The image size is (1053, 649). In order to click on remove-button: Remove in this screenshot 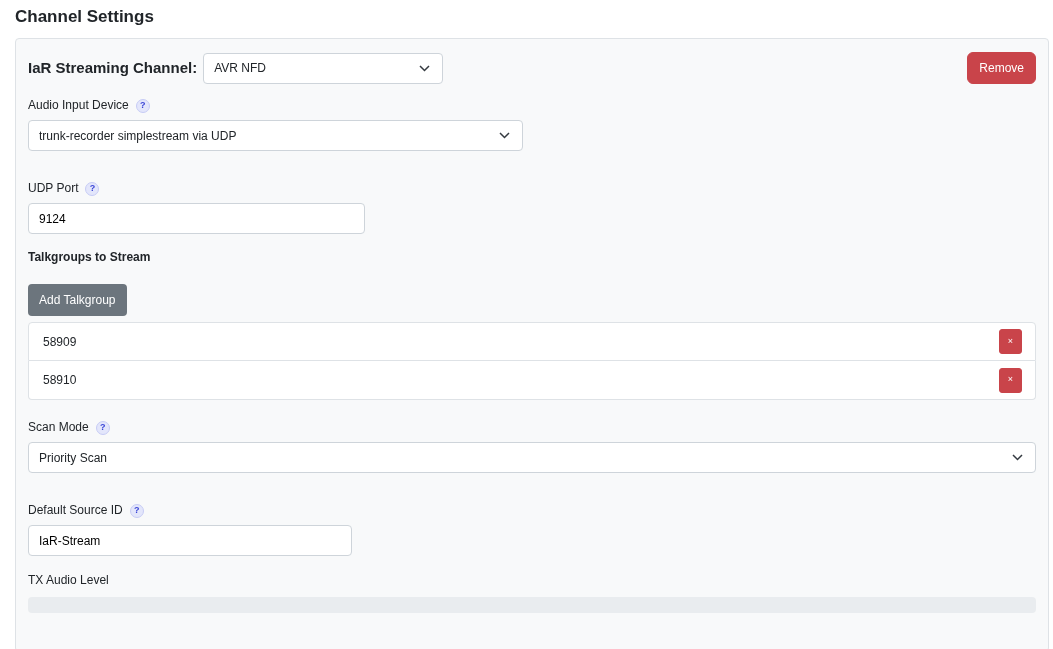, I will do `click(1001, 68)`.